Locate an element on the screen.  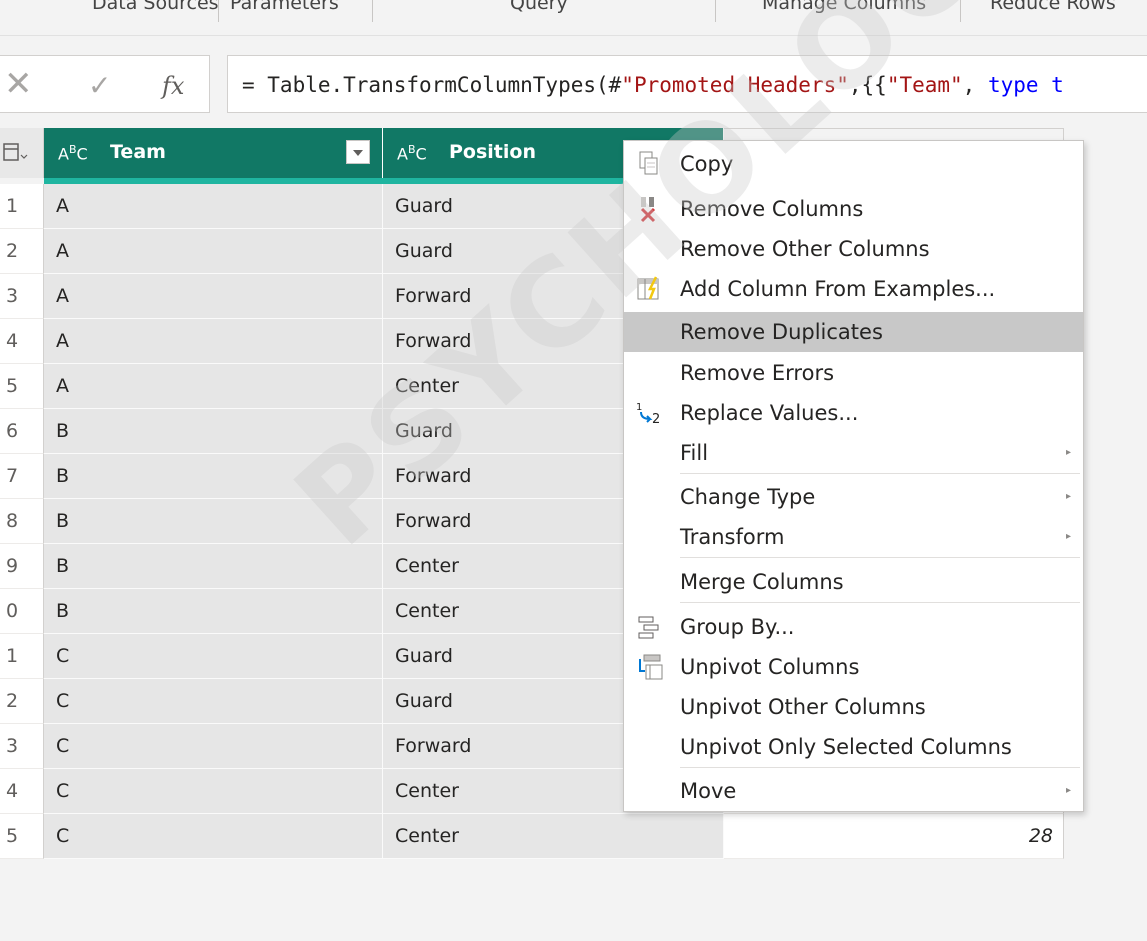
copy-icon is located at coordinates (649, 164).